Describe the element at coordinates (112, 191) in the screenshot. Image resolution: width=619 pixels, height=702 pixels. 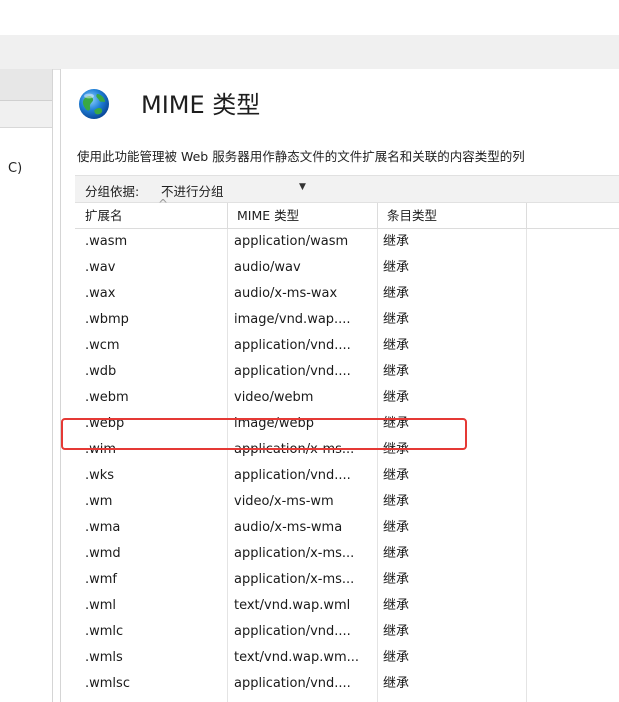
I see `group-by-label: 分组依据:` at that location.